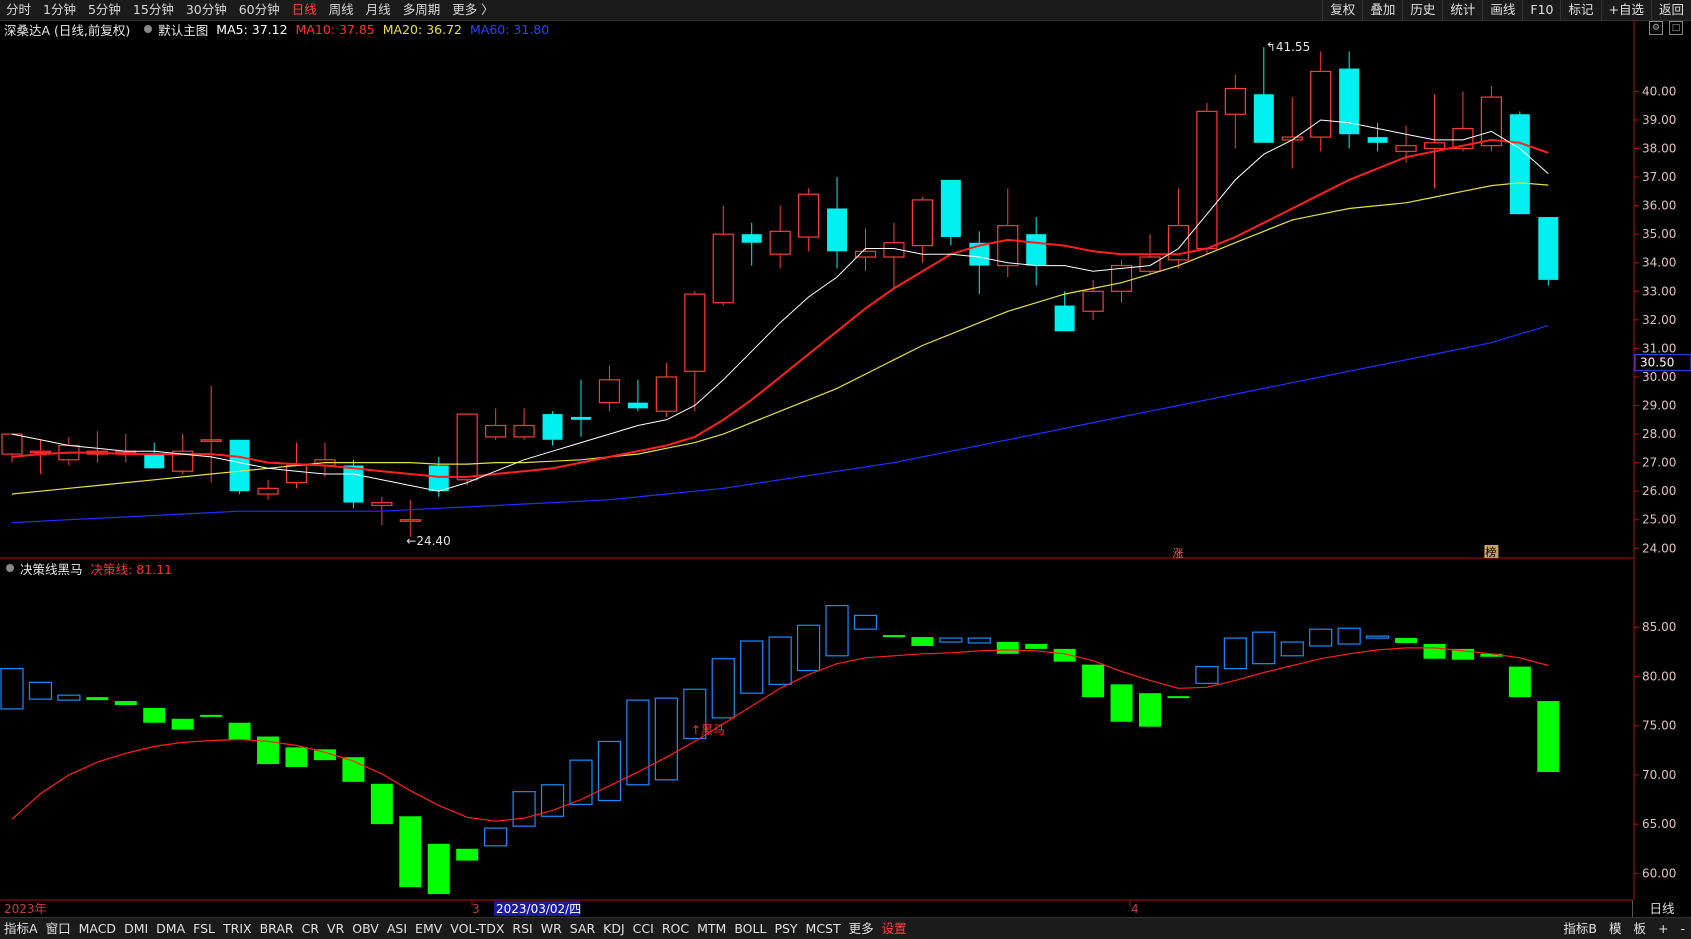 This screenshot has width=1691, height=939. I want to click on indicator-tab-17: KDJ, so click(614, 928).